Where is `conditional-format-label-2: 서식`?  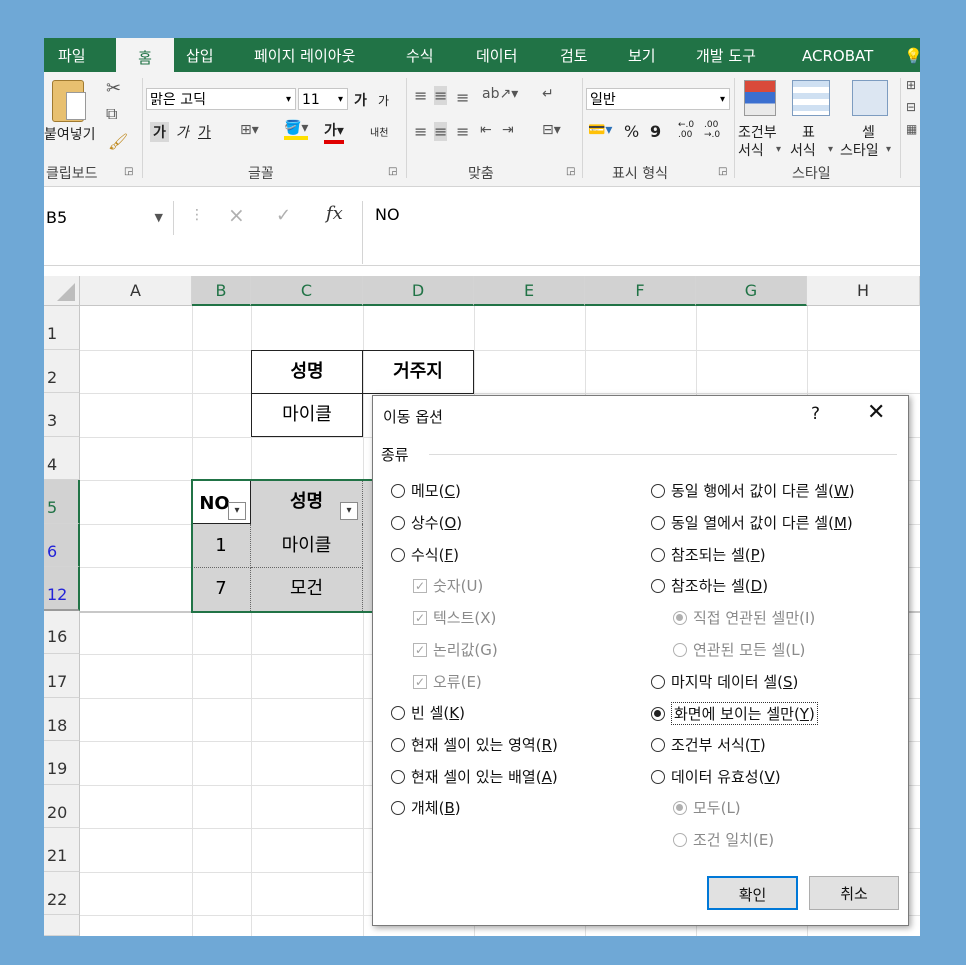
conditional-format-label-2: 서식 is located at coordinates (751, 150).